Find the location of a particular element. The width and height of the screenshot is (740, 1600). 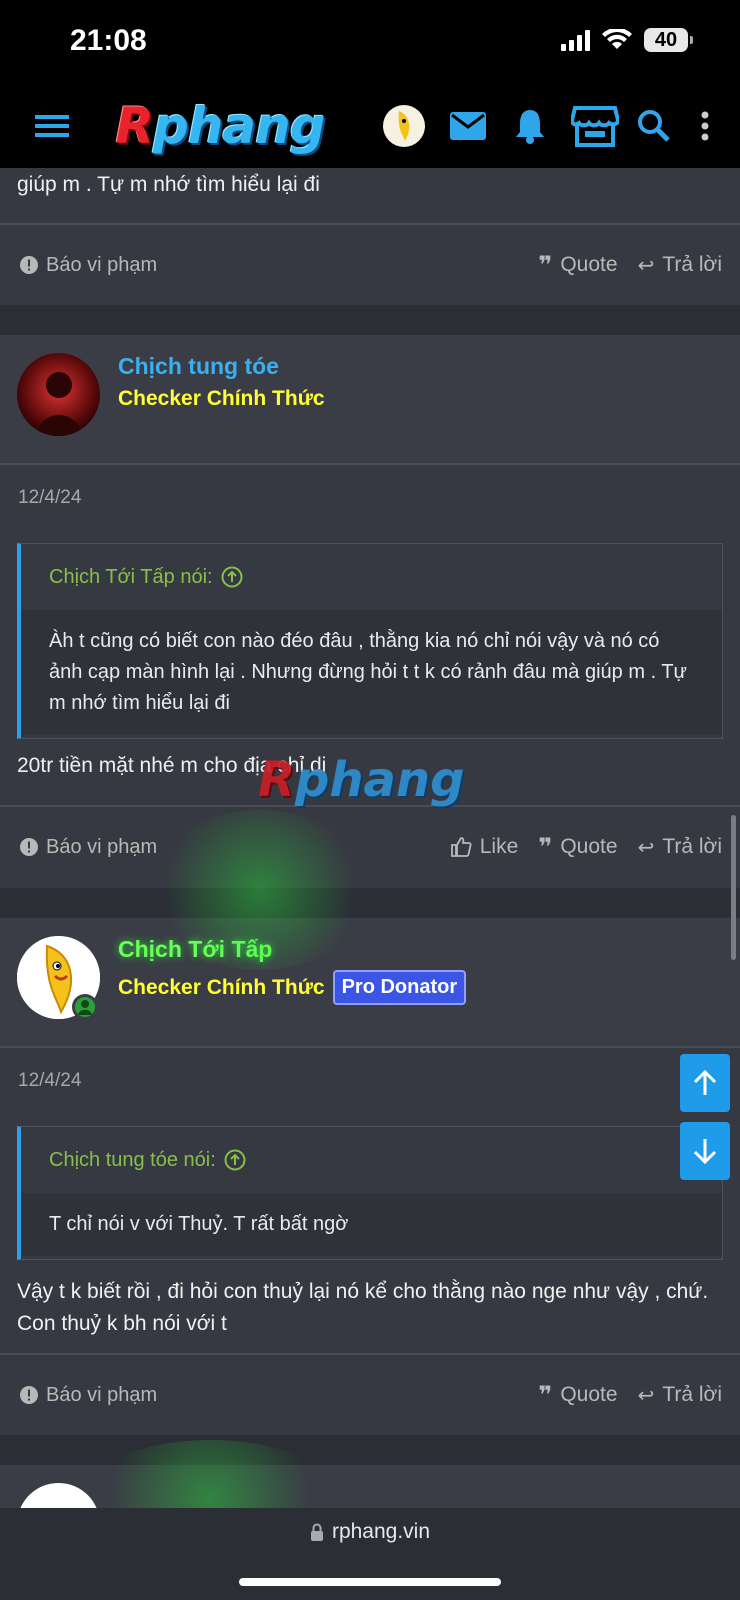

user-avatar-button is located at coordinates (404, 126).